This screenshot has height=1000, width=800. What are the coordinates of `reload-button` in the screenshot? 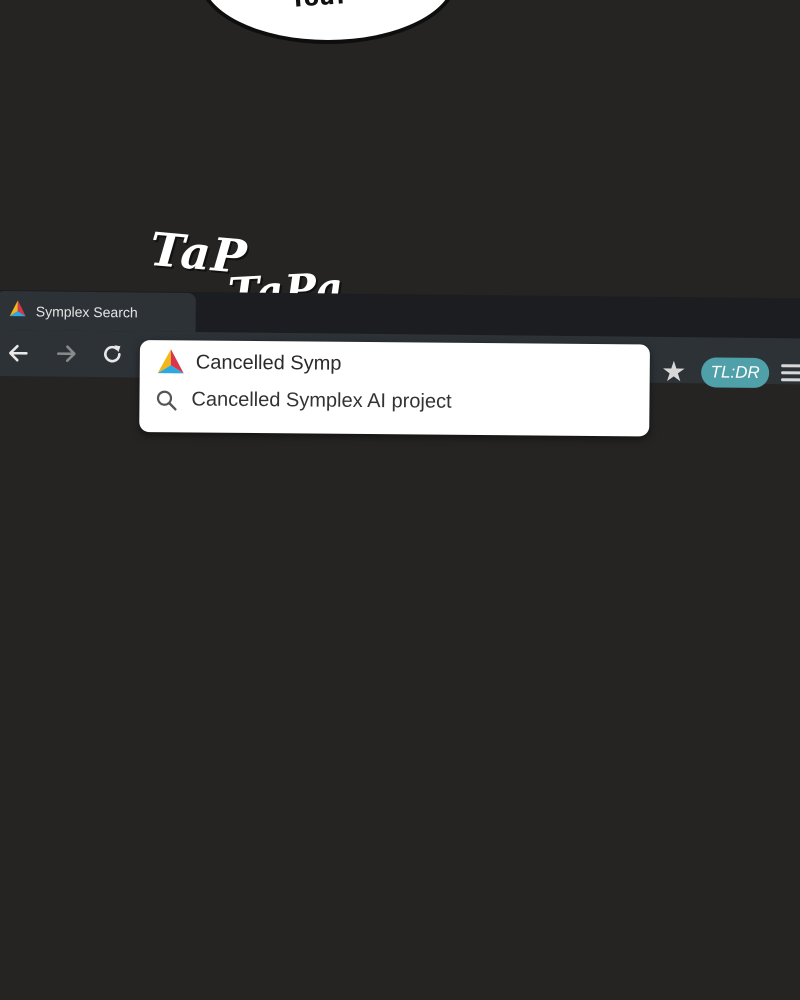 It's located at (112, 354).